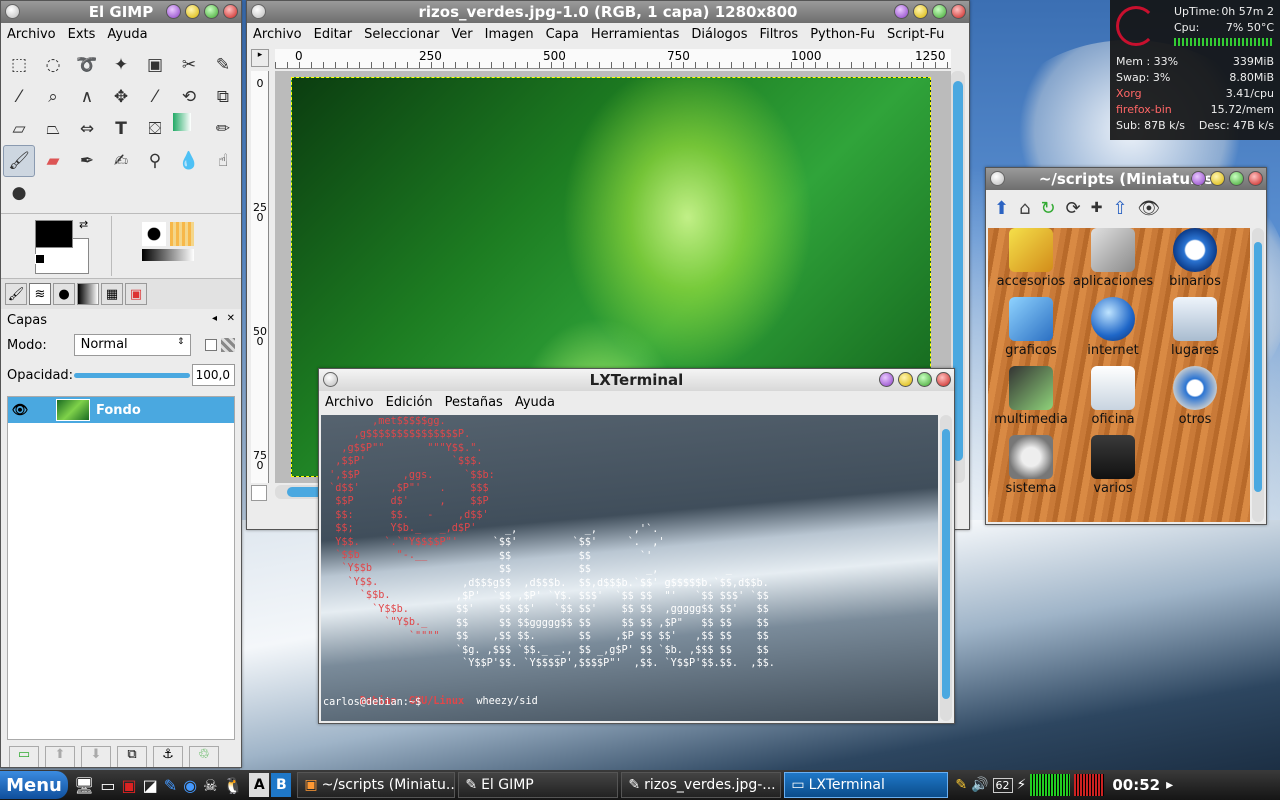  I want to click on volume-level: 62, so click(1002, 785).